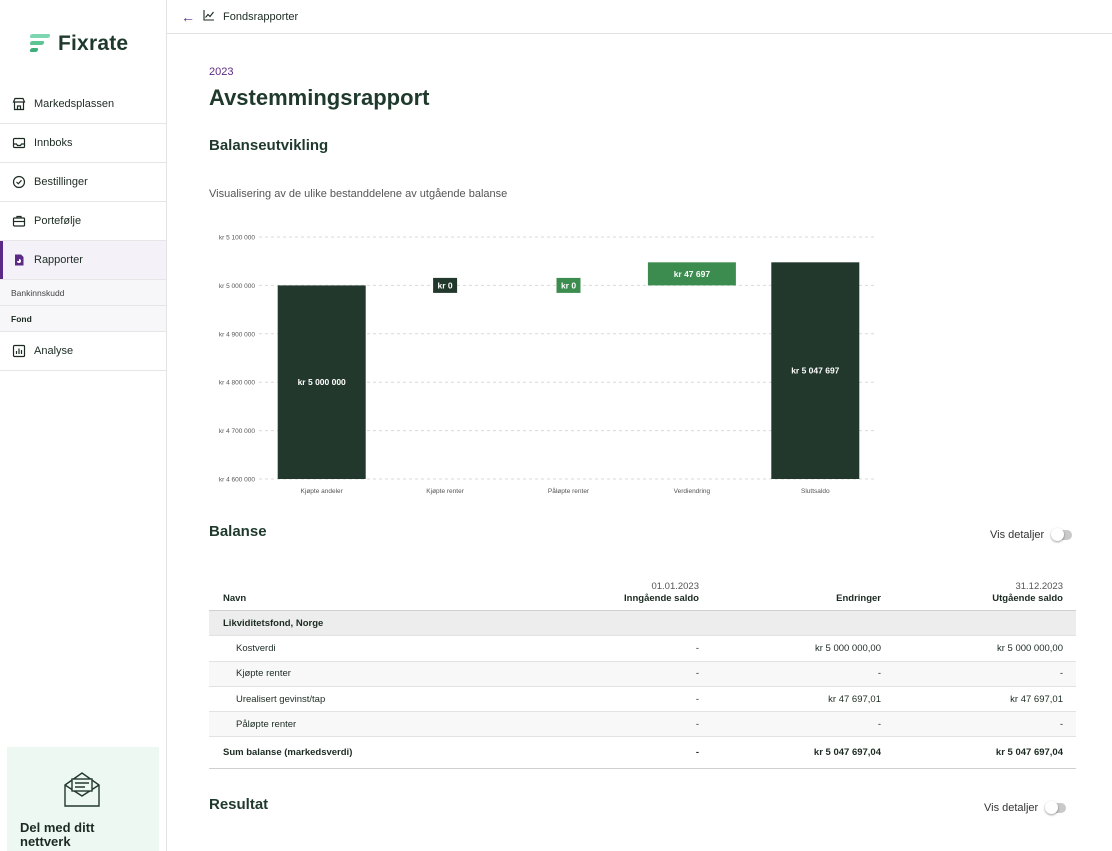 The image size is (1112, 851). What do you see at coordinates (19, 221) in the screenshot?
I see `briefcase-icon` at bounding box center [19, 221].